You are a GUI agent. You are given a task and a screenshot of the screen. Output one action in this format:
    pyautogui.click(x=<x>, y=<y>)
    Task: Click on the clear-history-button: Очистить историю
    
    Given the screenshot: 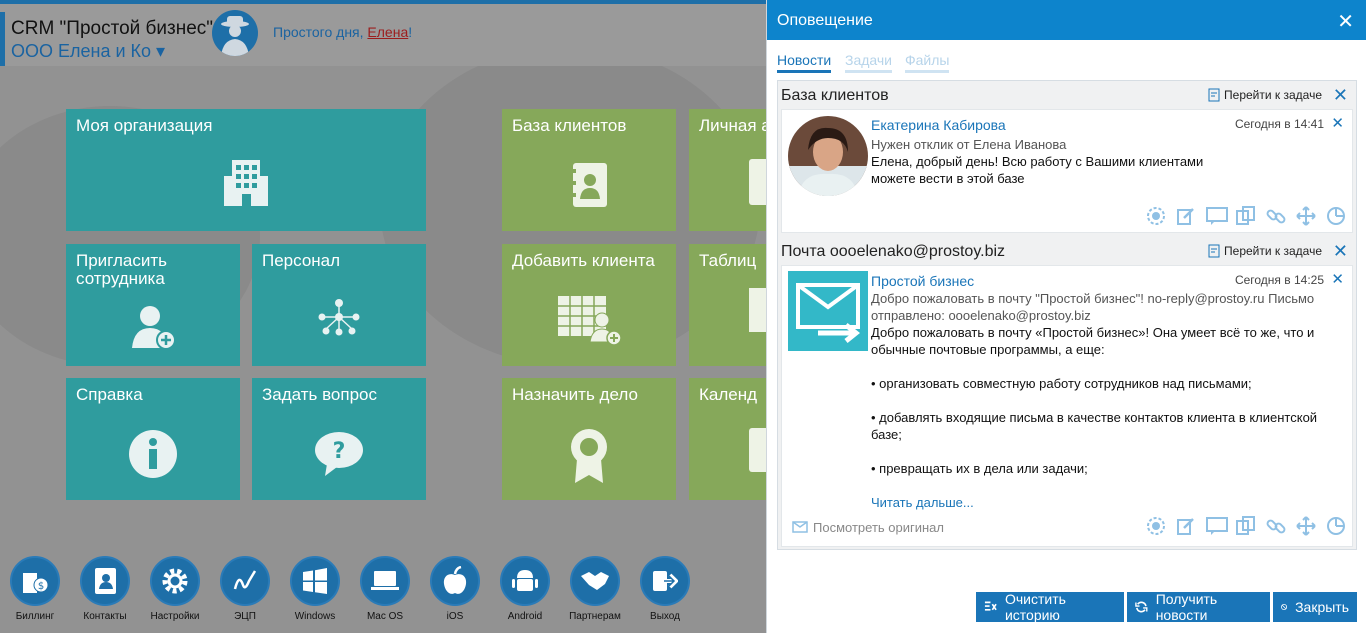 What is the action you would take?
    pyautogui.click(x=1050, y=607)
    